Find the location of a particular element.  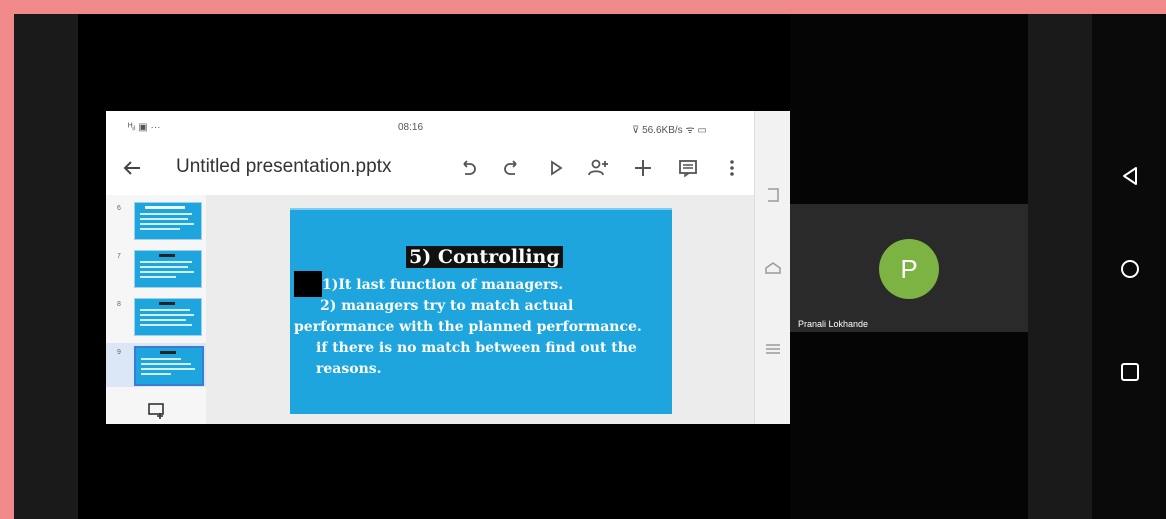

slide-thumbnail: 6 is located at coordinates (156, 221).